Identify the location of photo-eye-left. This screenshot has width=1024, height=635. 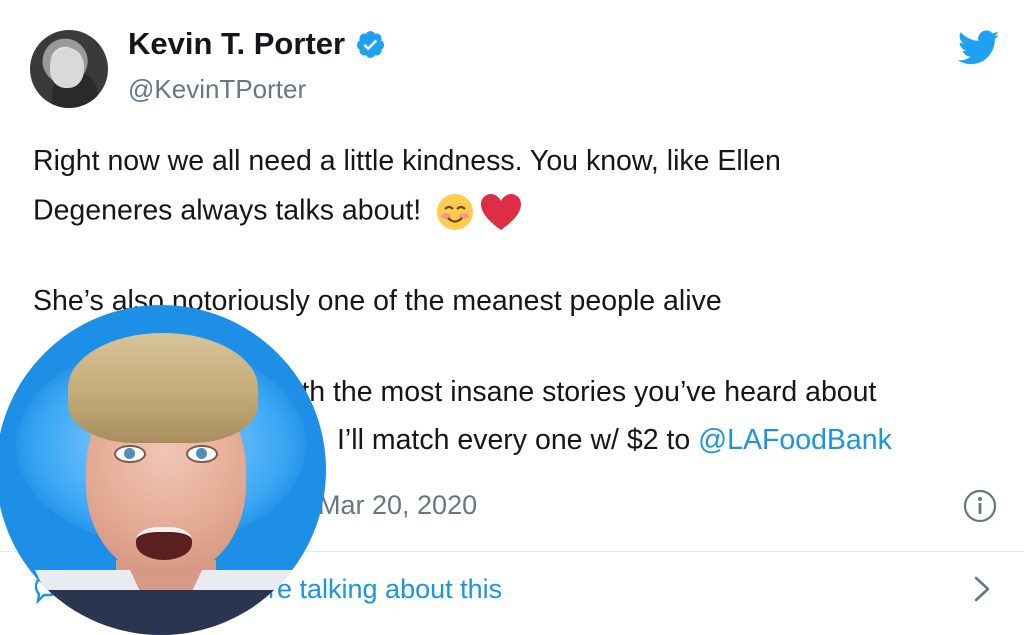
(130, 454).